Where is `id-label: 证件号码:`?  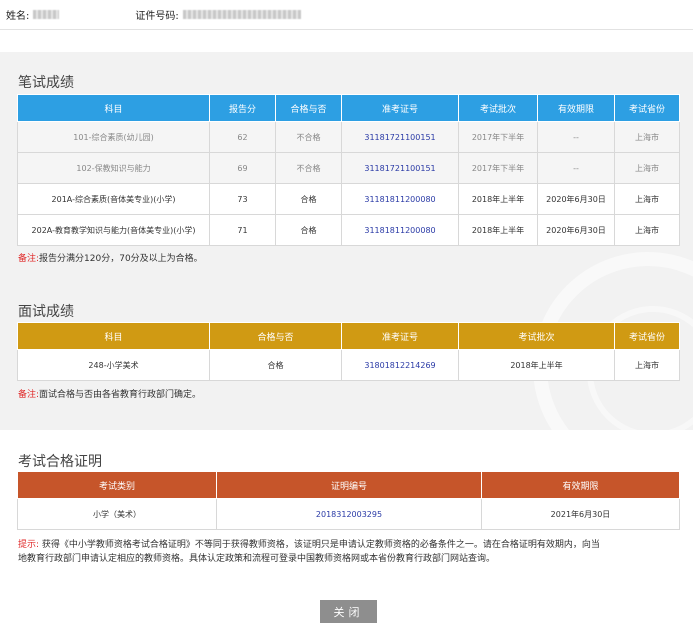 id-label: 证件号码: is located at coordinates (157, 16).